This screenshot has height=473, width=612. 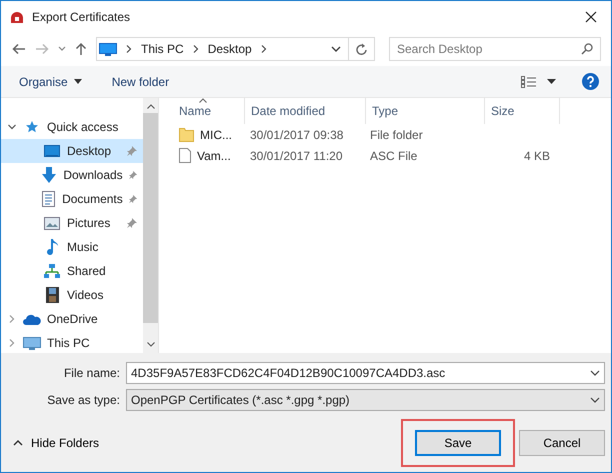 What do you see at coordinates (83, 127) in the screenshot?
I see `tree-label: Quick access` at bounding box center [83, 127].